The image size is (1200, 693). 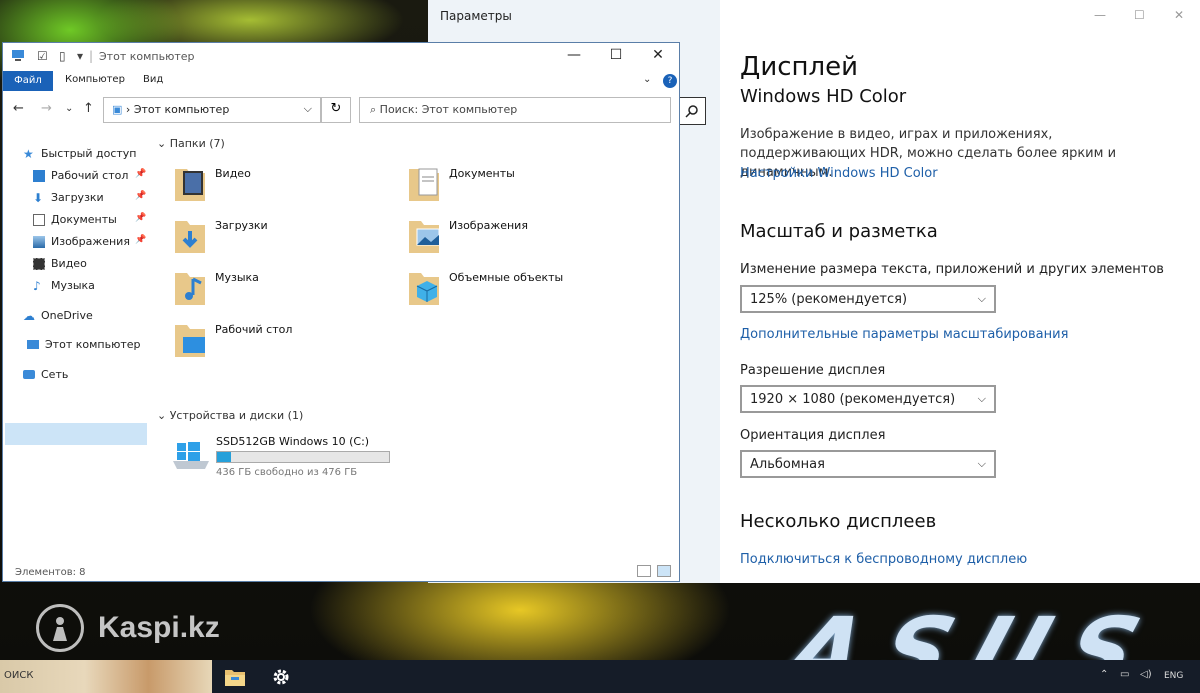 I want to click on sidebar-item-network: Сеть, so click(x=45, y=374).